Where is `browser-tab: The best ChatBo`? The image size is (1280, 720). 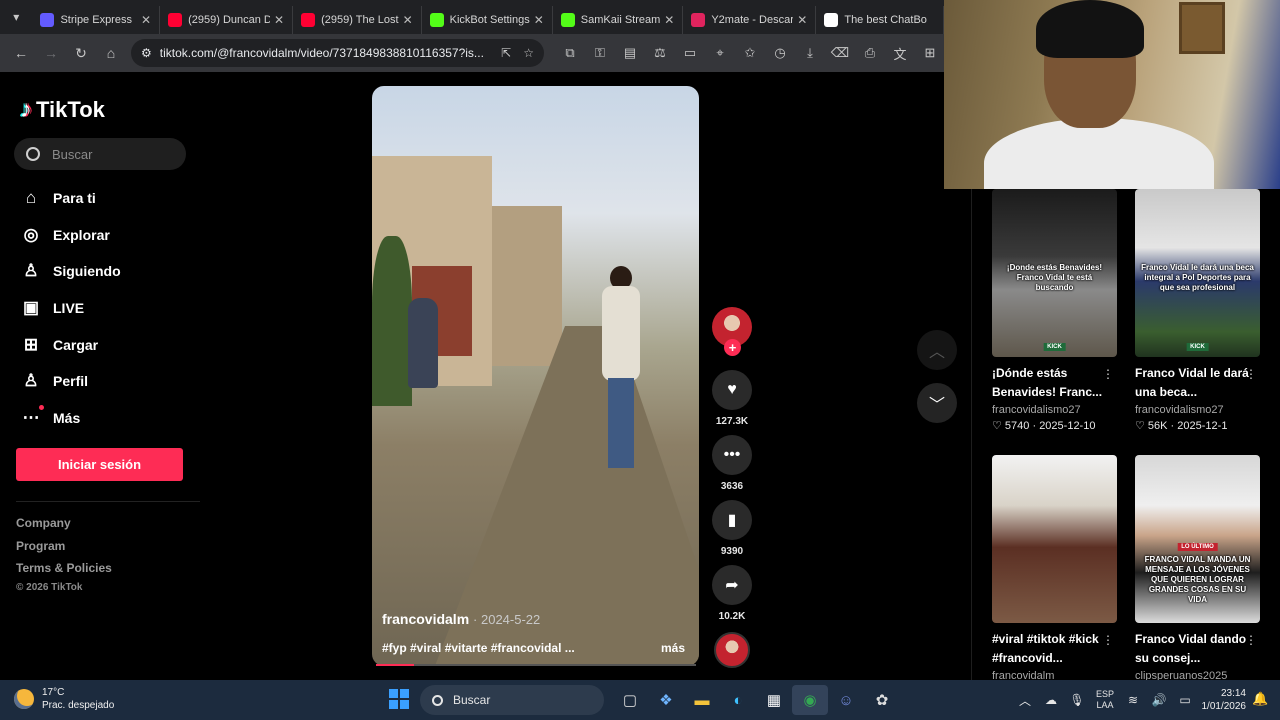
browser-tab: The best ChatBo is located at coordinates (880, 20).